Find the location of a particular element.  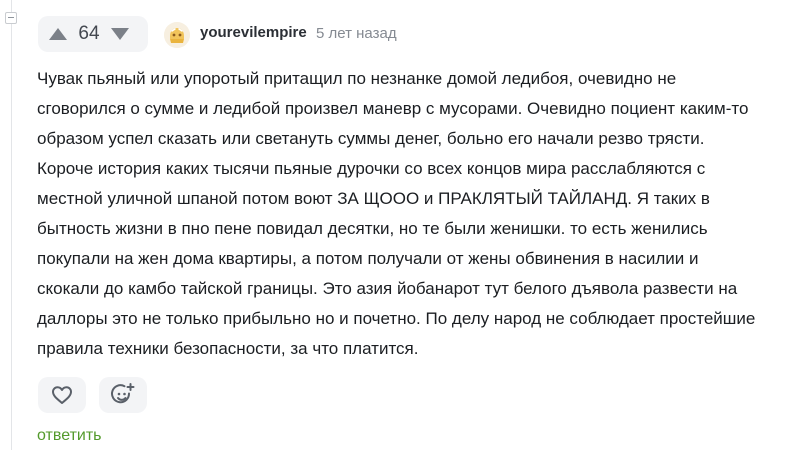

vote-widget: 64 is located at coordinates (93, 34).